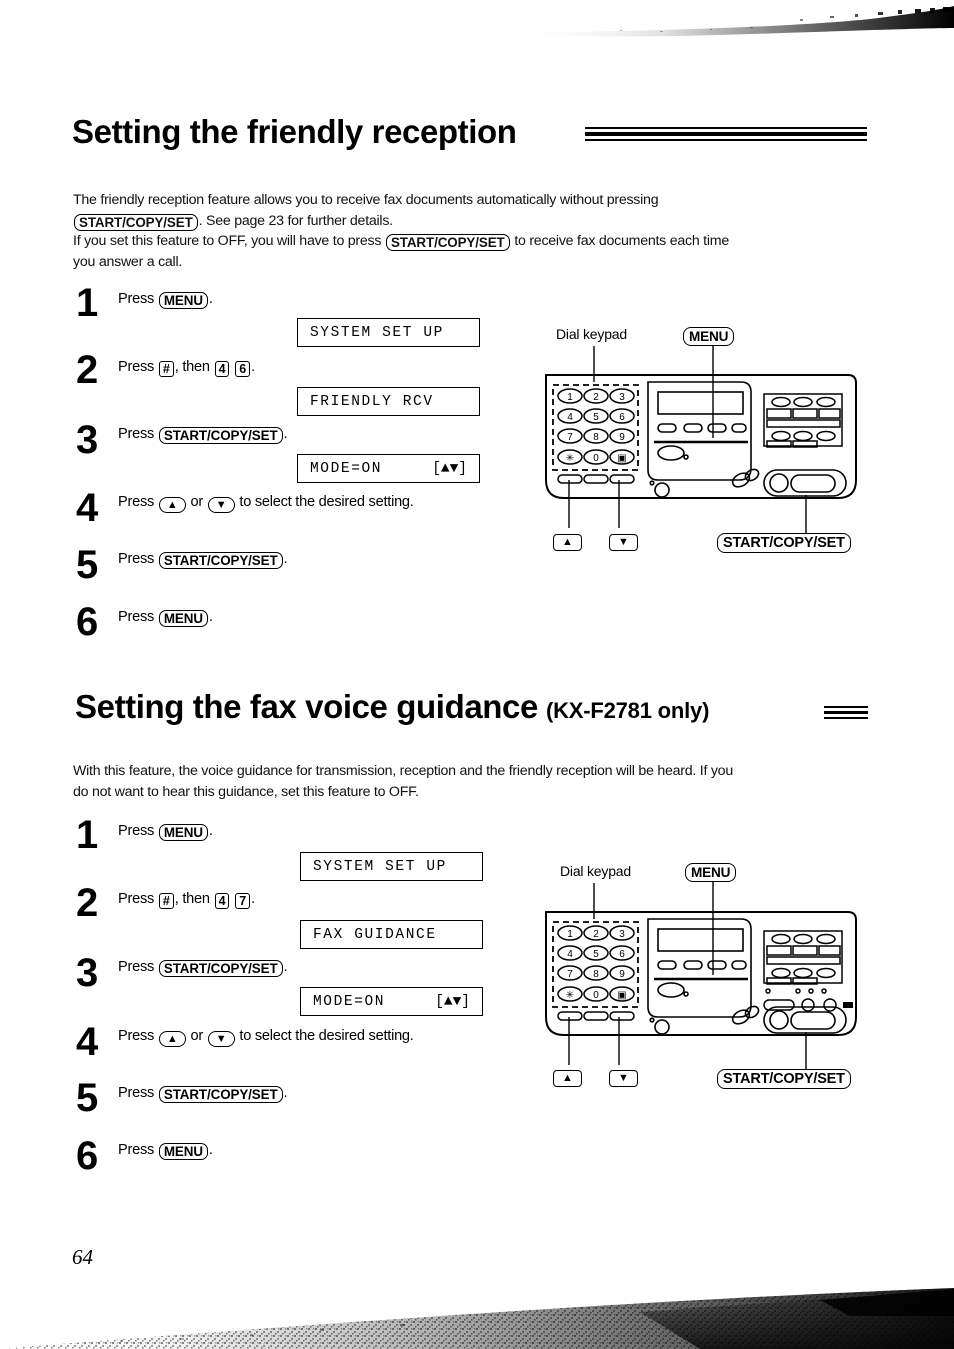  I want to click on section-2-heading-text: Setting the fax voice guidance, so click(306, 706).